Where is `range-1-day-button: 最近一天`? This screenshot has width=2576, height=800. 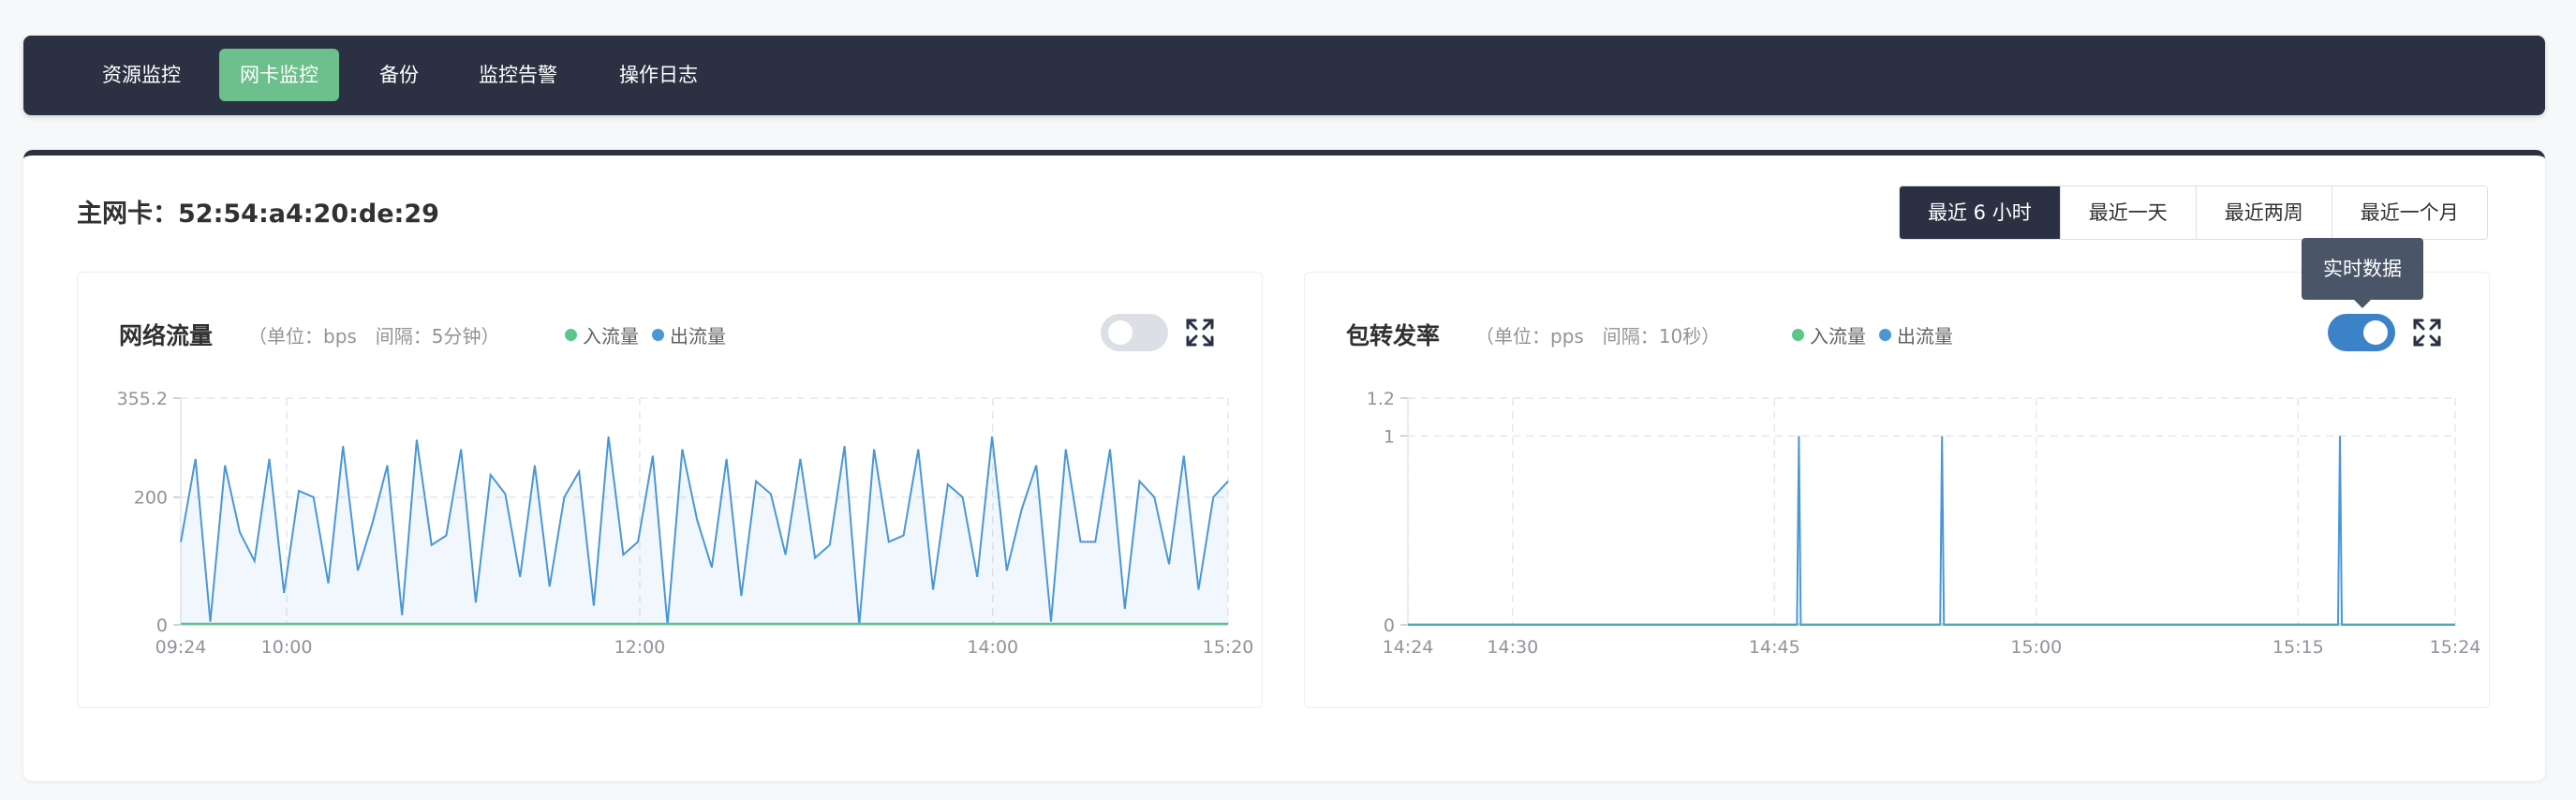
range-1-day-button: 最近一天 is located at coordinates (2127, 212).